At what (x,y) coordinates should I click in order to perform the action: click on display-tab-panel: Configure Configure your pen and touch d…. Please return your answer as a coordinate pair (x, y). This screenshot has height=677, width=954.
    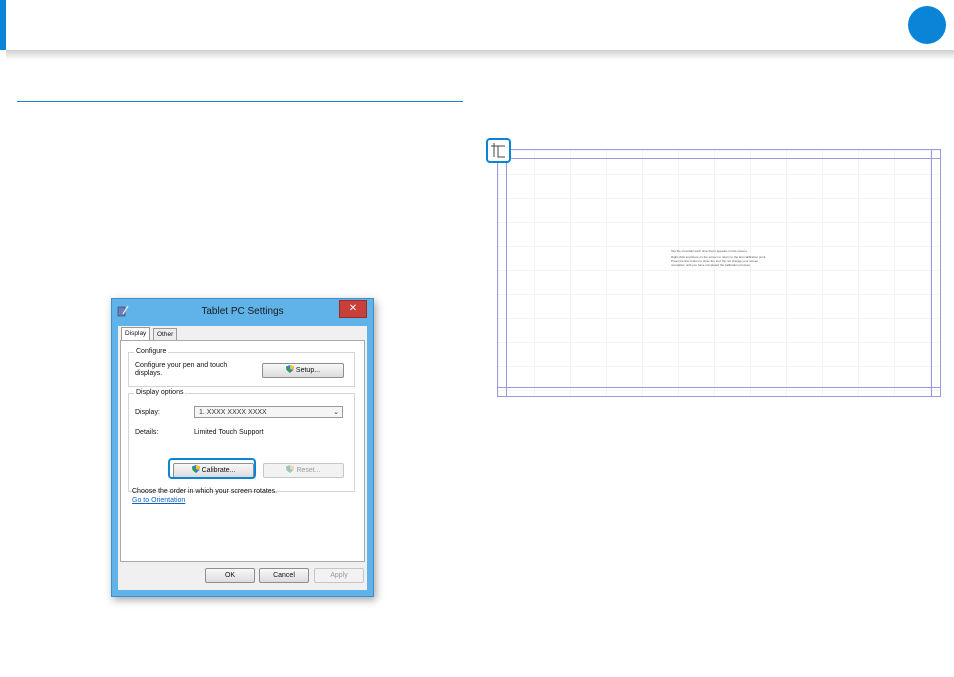
    Looking at the image, I should click on (242, 451).